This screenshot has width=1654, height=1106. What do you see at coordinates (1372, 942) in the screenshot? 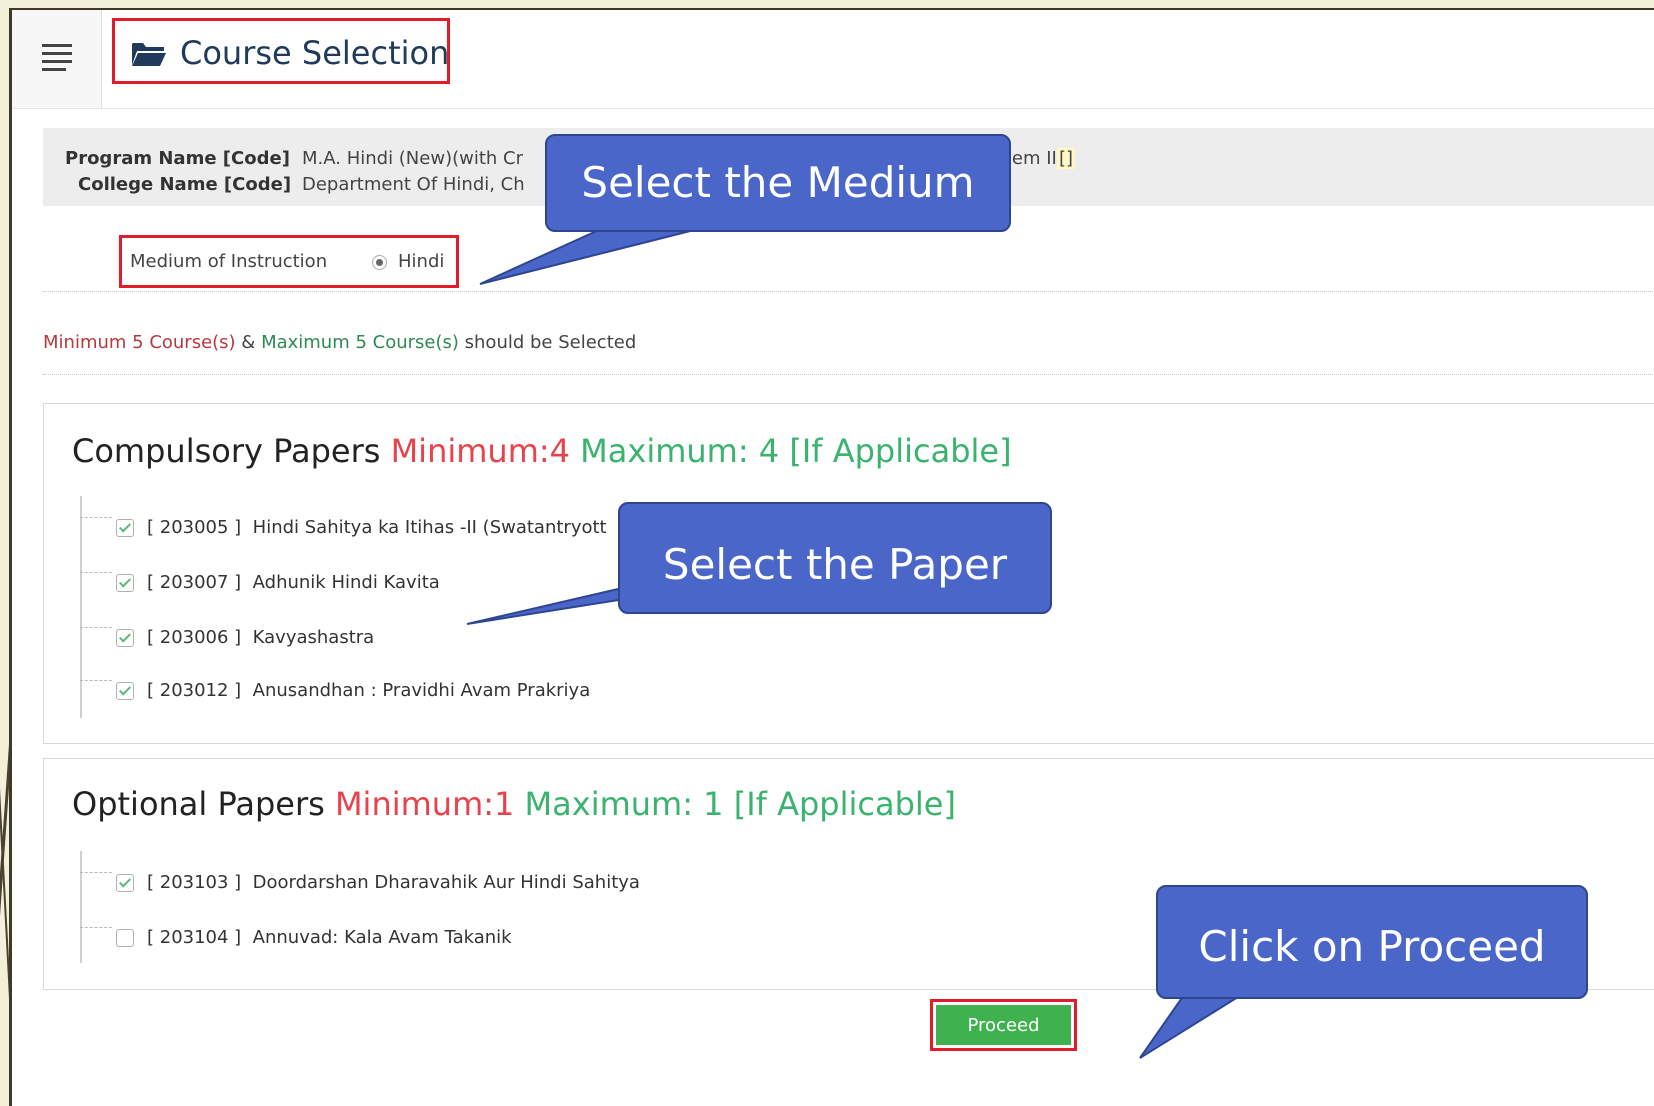
I see `callout-click-proceed: Click on Proceed` at bounding box center [1372, 942].